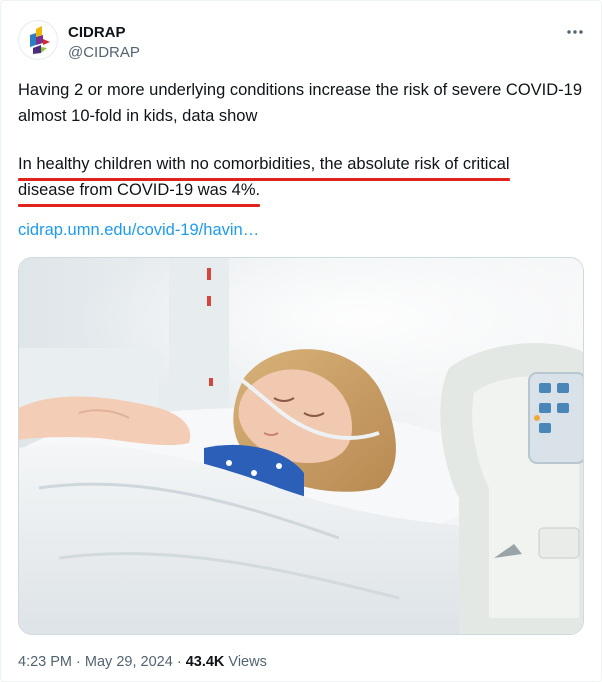 Image resolution: width=602 pixels, height=682 pixels. What do you see at coordinates (45, 662) in the screenshot?
I see `tweet-time: 4:23 PM` at bounding box center [45, 662].